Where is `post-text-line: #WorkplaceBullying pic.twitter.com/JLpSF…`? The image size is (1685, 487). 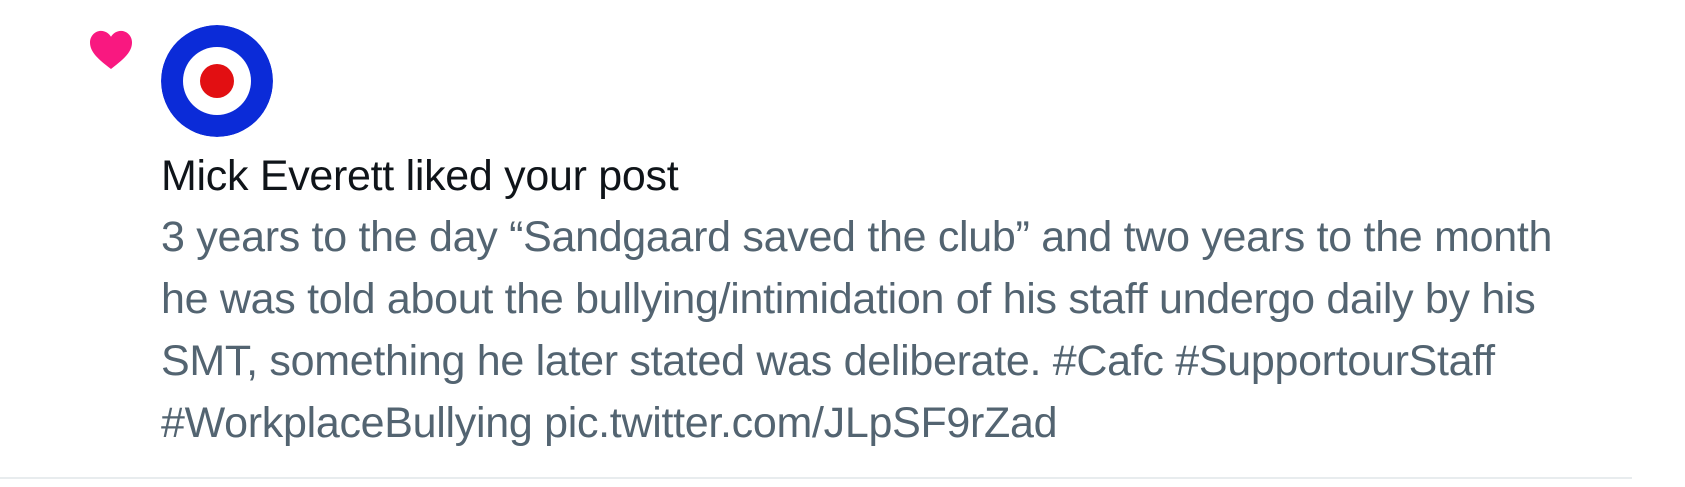
post-text-line: #WorkplaceBullying pic.twitter.com/JLpSF… is located at coordinates (609, 423).